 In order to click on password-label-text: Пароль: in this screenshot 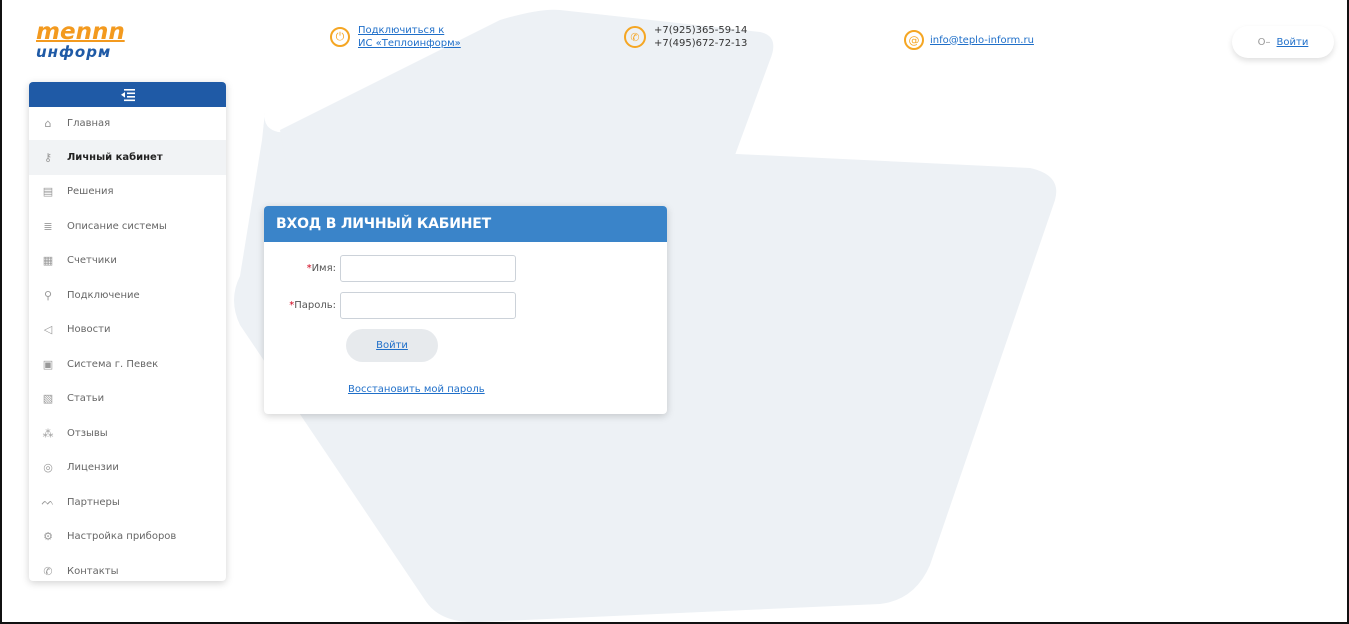, I will do `click(315, 305)`.